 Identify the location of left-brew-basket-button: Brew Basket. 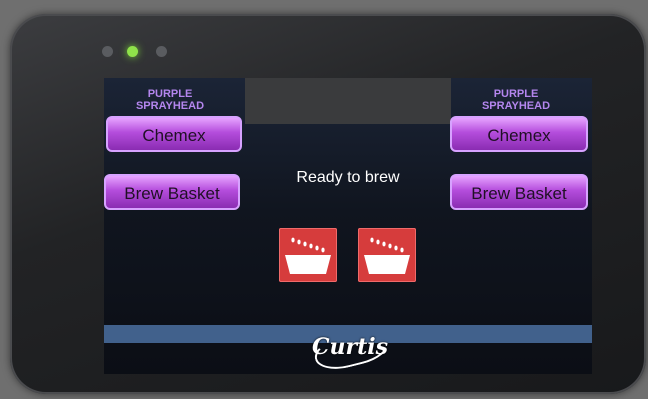
(172, 192).